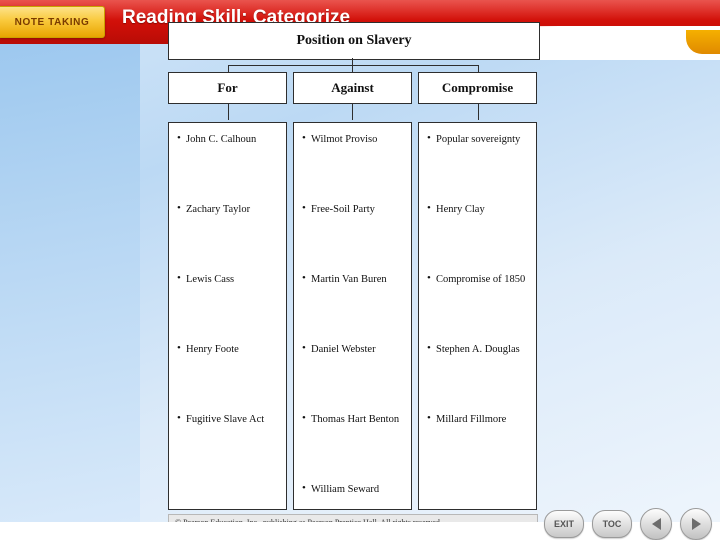 Image resolution: width=720 pixels, height=540 pixels. I want to click on connector-bar, so click(353, 65).